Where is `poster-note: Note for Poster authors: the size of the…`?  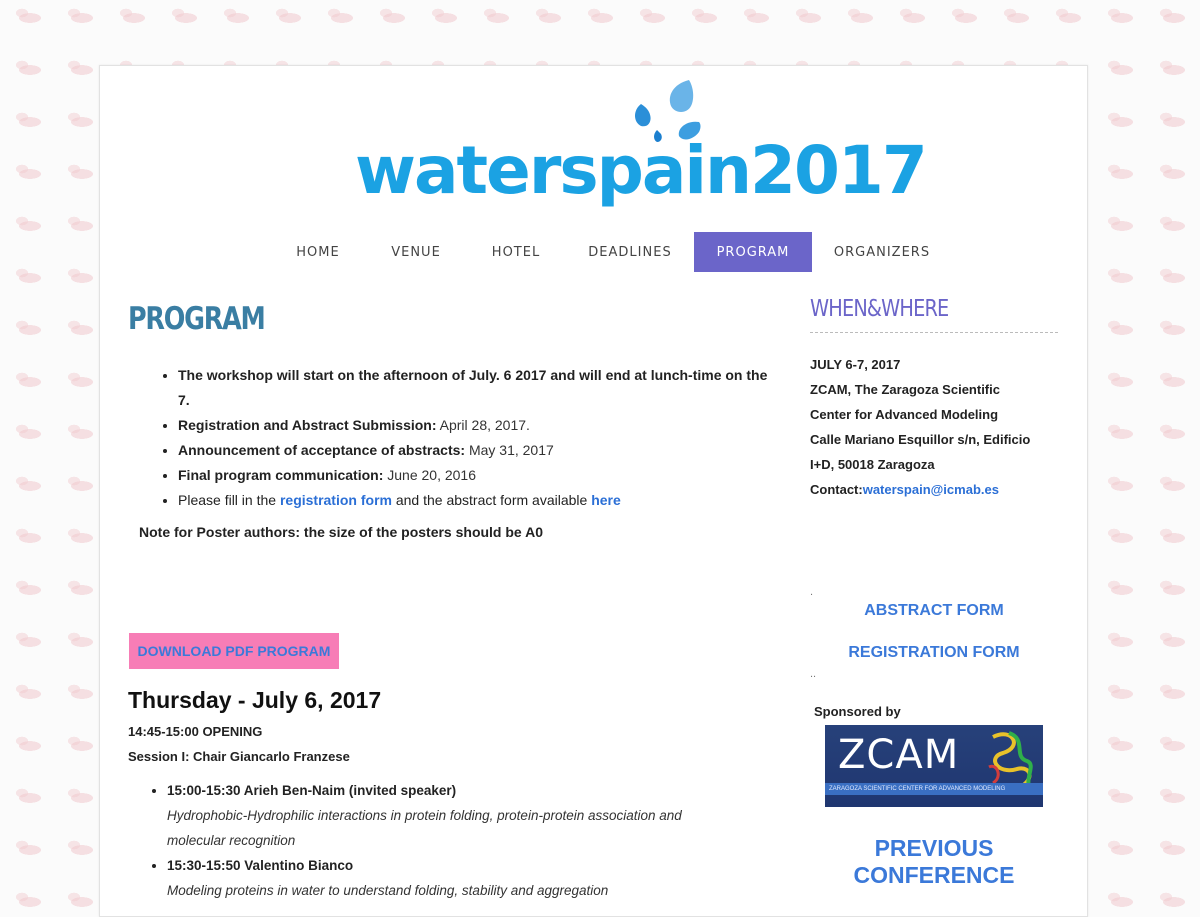
poster-note: Note for Poster authors: the size of the… is located at coordinates (341, 532).